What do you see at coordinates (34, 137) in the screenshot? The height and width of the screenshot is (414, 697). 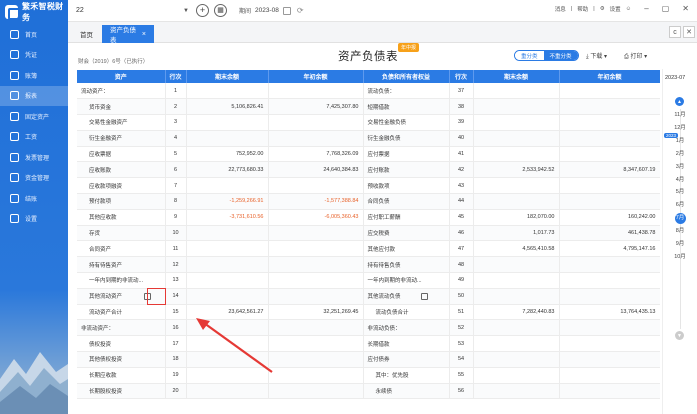 I see `sidebar-item: 工资` at bounding box center [34, 137].